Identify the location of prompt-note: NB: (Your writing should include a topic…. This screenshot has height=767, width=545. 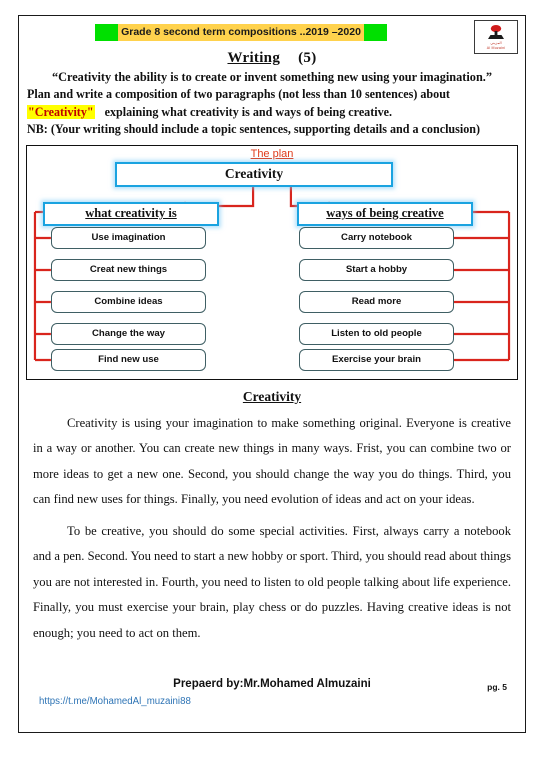
(254, 129).